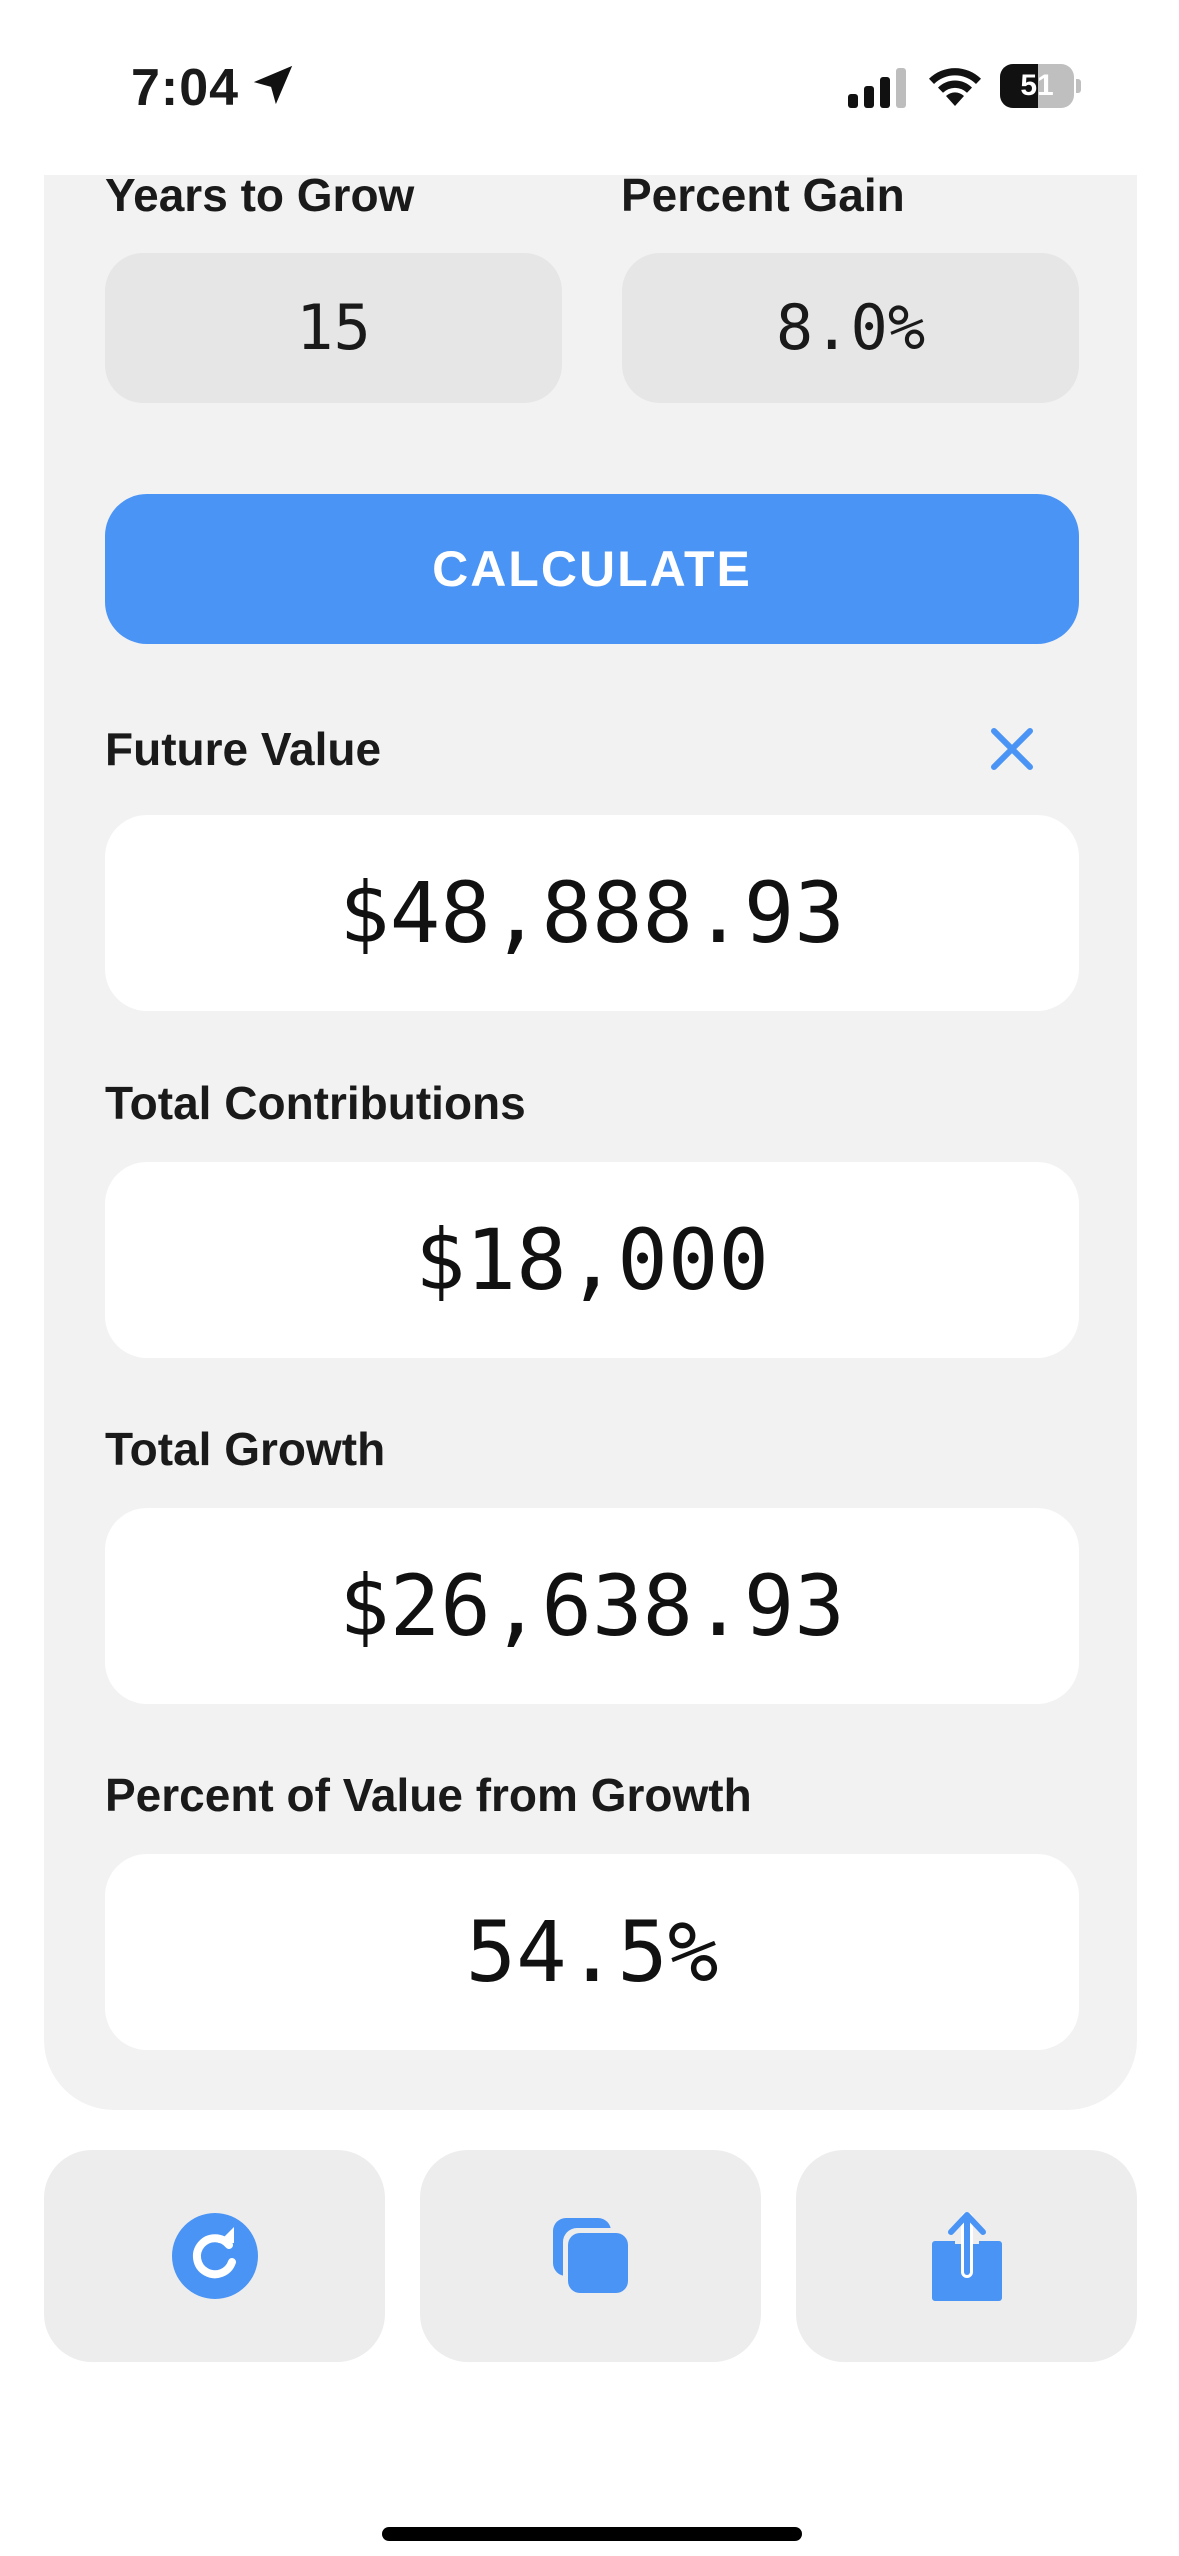 This screenshot has height=2556, width=1179. What do you see at coordinates (185, 88) in the screenshot?
I see `status-time: 7:04` at bounding box center [185, 88].